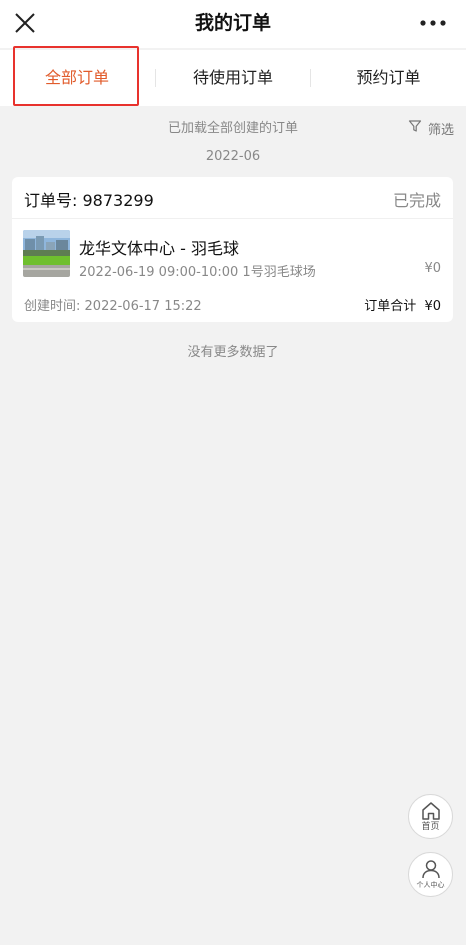  What do you see at coordinates (118, 200) in the screenshot?
I see `order-number-value: 9873299` at bounding box center [118, 200].